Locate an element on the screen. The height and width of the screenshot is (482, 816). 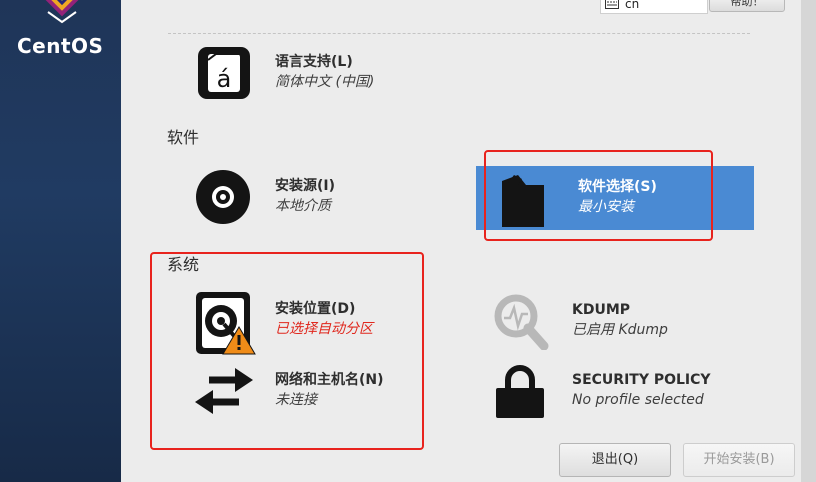
section-software: 软件 is located at coordinates (183, 137).